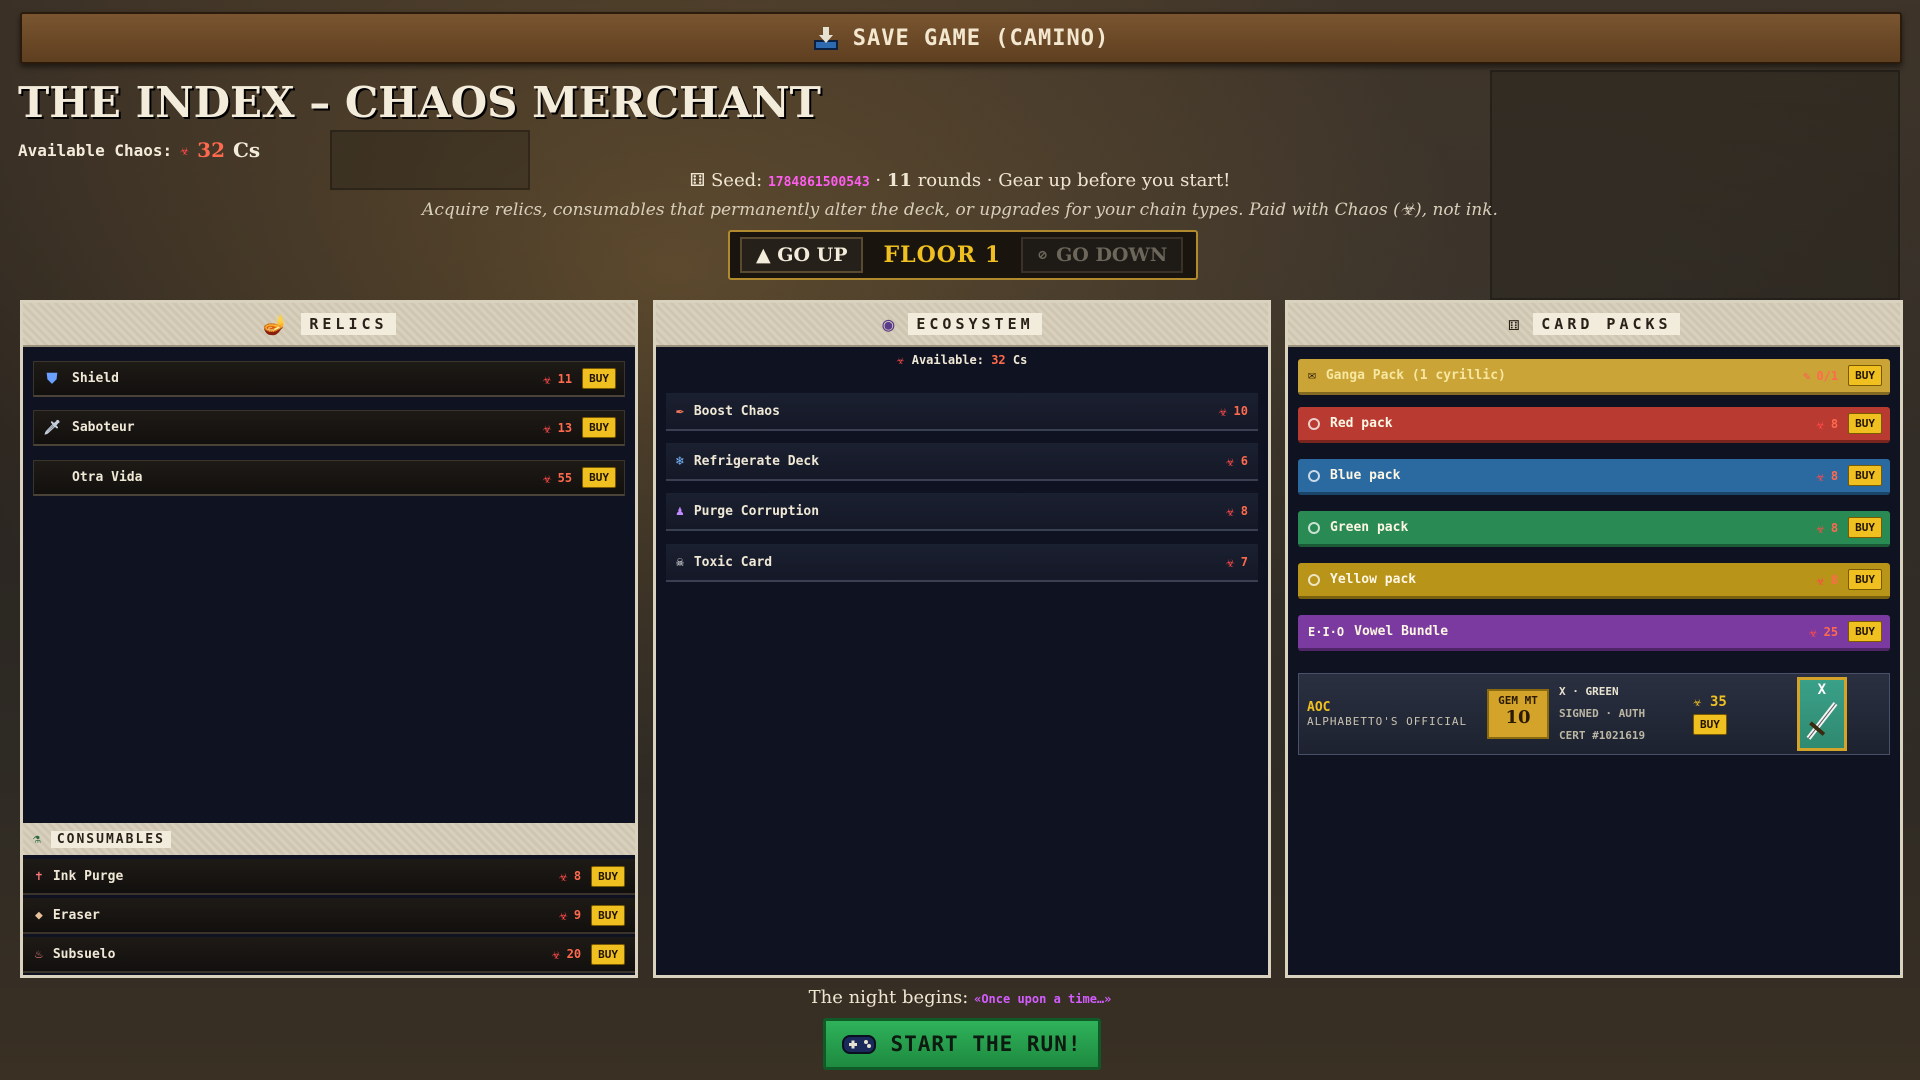 Image resolution: width=1920 pixels, height=1080 pixels. What do you see at coordinates (680, 562) in the screenshot?
I see `skull-icon: ☠` at bounding box center [680, 562].